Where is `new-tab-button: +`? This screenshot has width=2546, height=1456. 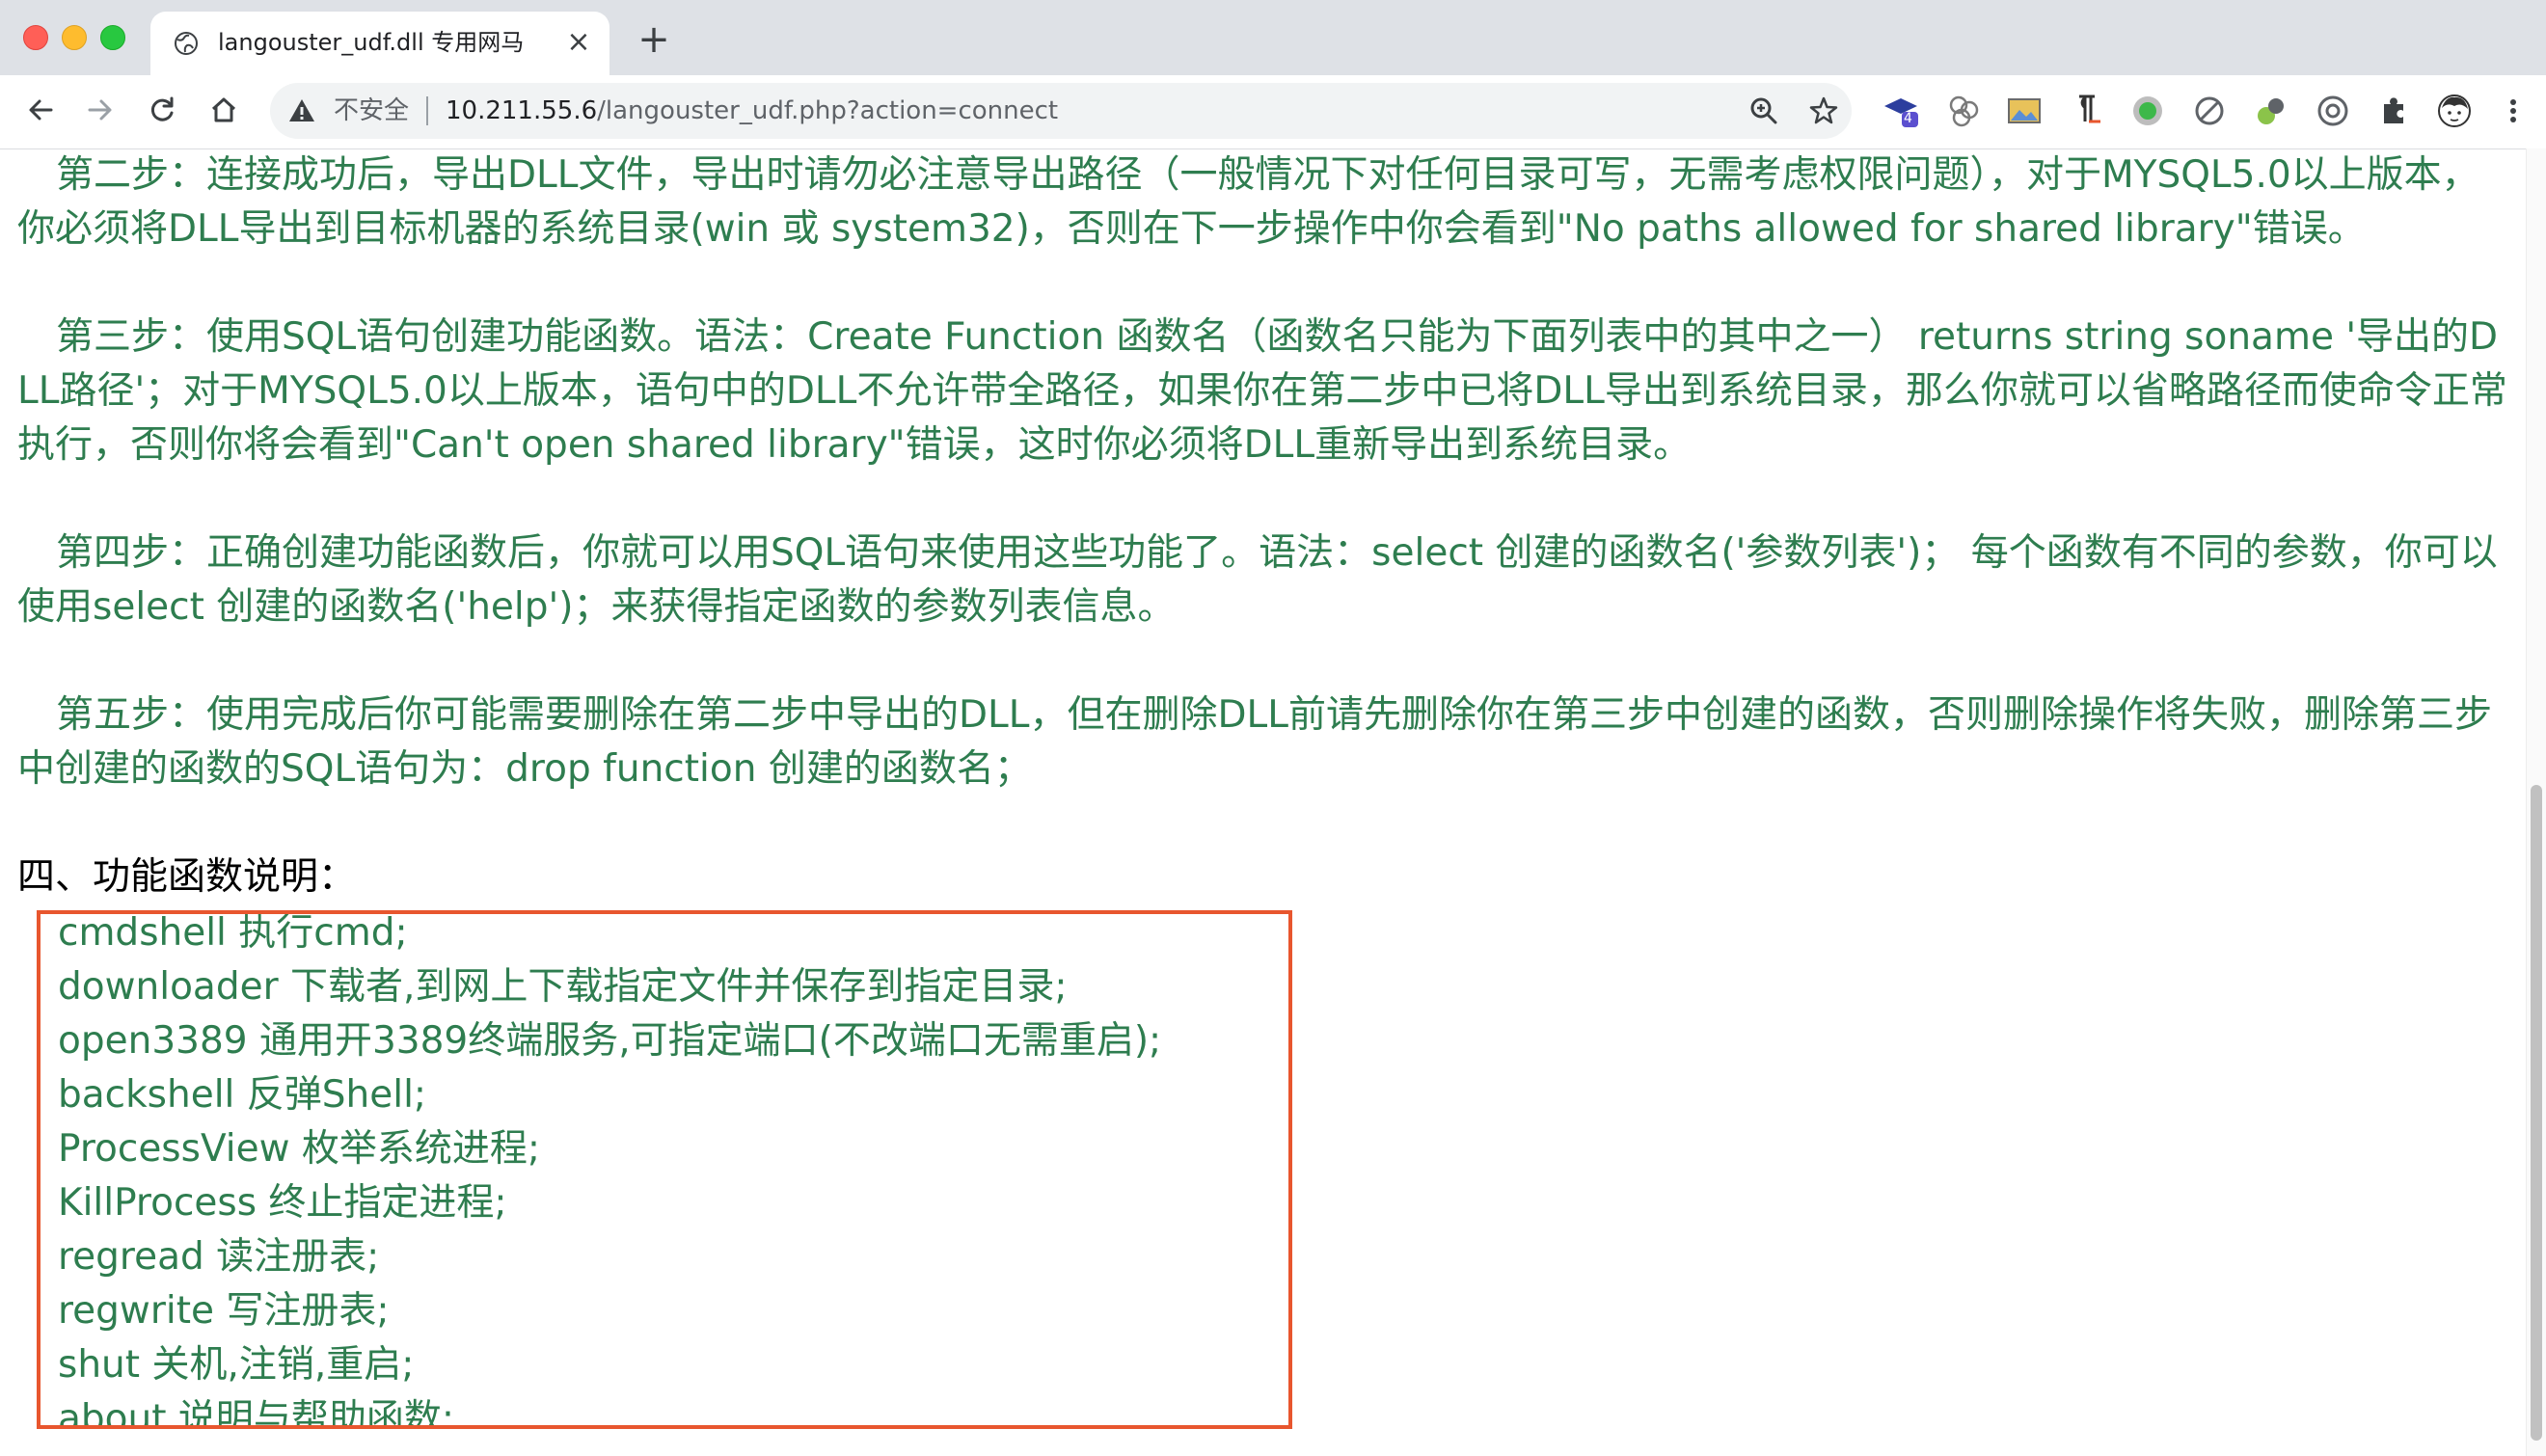
new-tab-button: + is located at coordinates (653, 39).